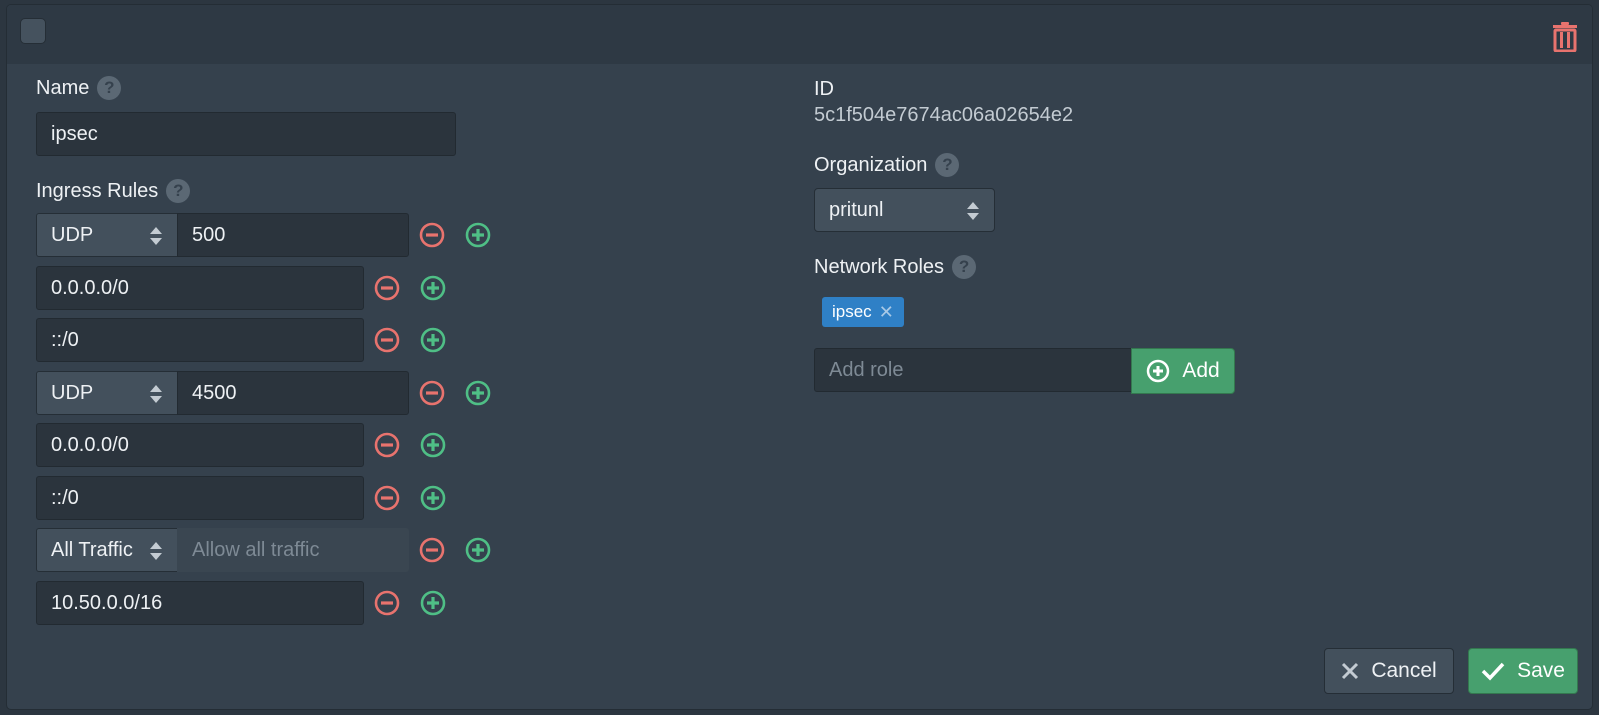 This screenshot has width=1599, height=715. I want to click on trash-icon, so click(1565, 37).